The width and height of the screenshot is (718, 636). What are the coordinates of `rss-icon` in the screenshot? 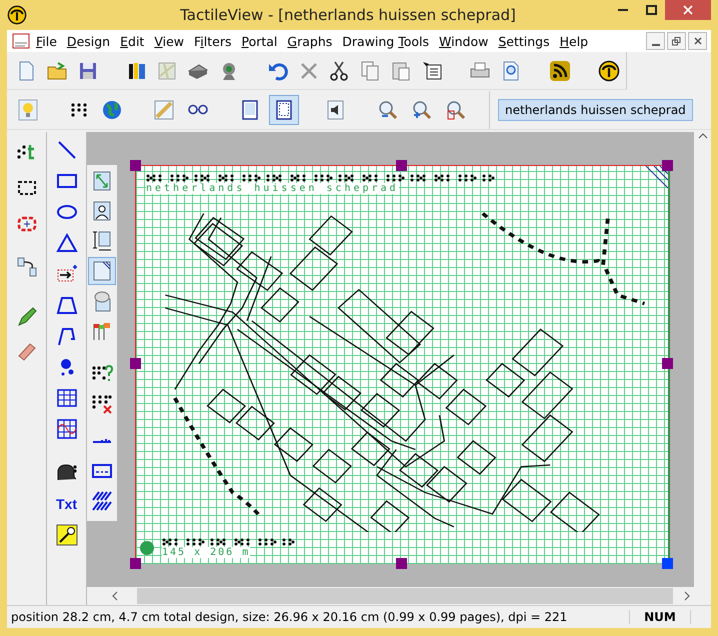 It's located at (559, 71).